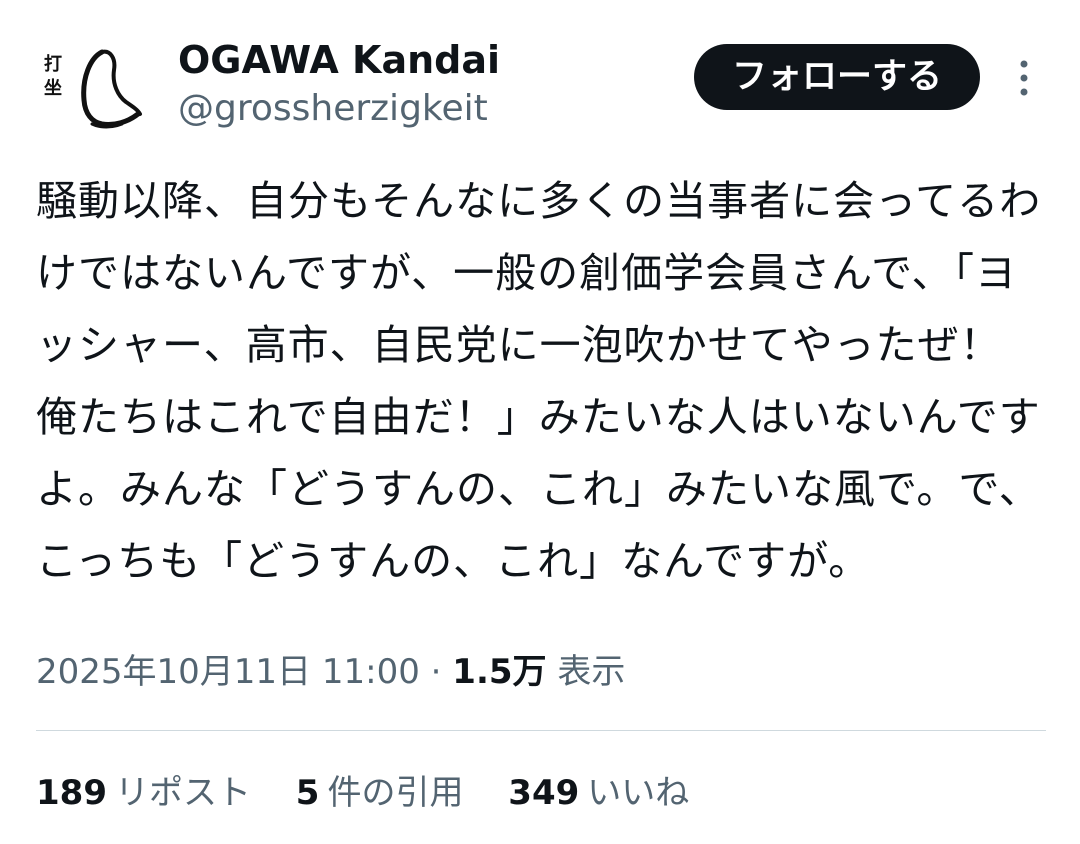  I want to click on likes-count: 349, so click(544, 793).